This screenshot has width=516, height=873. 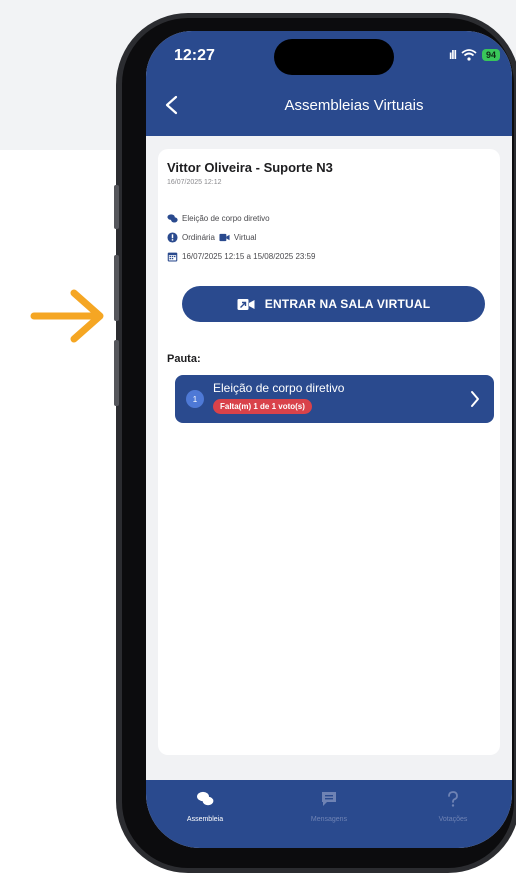 What do you see at coordinates (334, 57) in the screenshot?
I see `dynamic-island` at bounding box center [334, 57].